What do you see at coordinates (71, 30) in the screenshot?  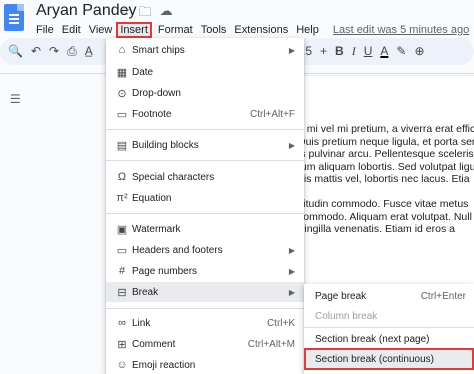 I see `menu-edit: Edit` at bounding box center [71, 30].